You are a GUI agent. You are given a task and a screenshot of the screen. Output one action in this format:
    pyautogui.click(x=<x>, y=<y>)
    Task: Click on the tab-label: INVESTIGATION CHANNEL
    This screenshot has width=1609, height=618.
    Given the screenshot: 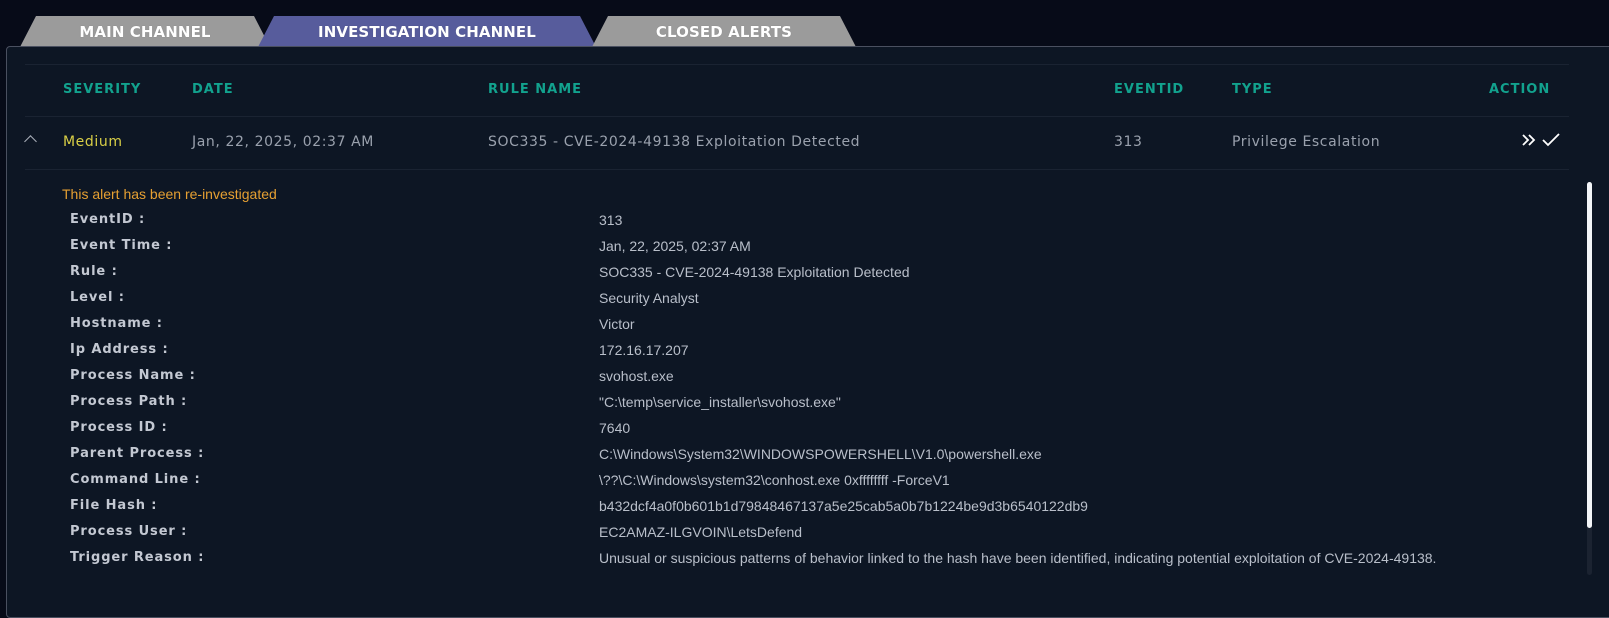 What is the action you would take?
    pyautogui.click(x=427, y=31)
    